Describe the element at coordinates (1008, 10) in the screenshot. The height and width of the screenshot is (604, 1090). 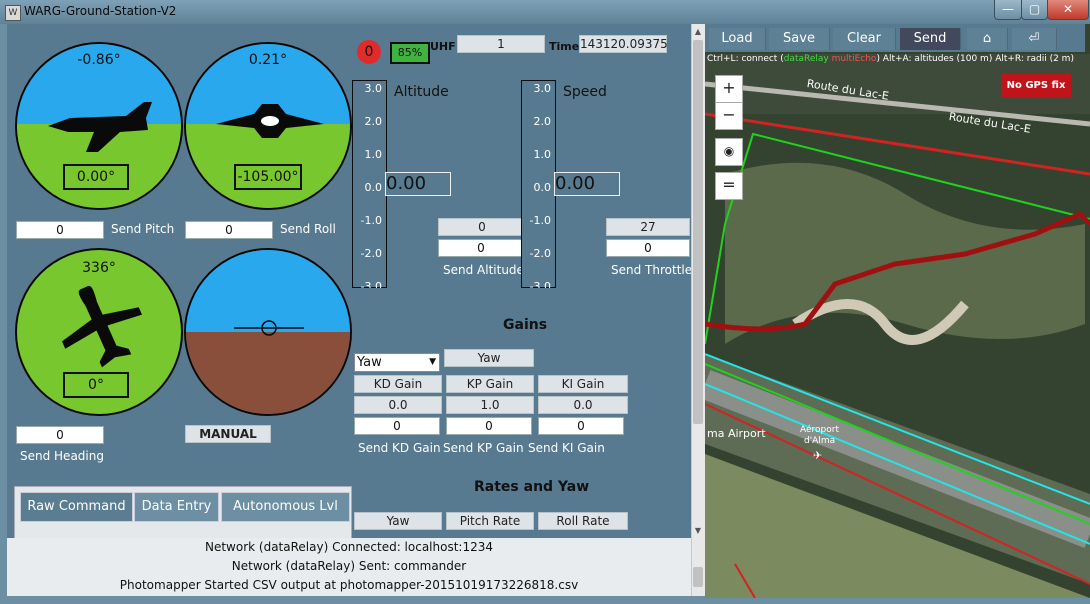
I see `minimize-button: —` at that location.